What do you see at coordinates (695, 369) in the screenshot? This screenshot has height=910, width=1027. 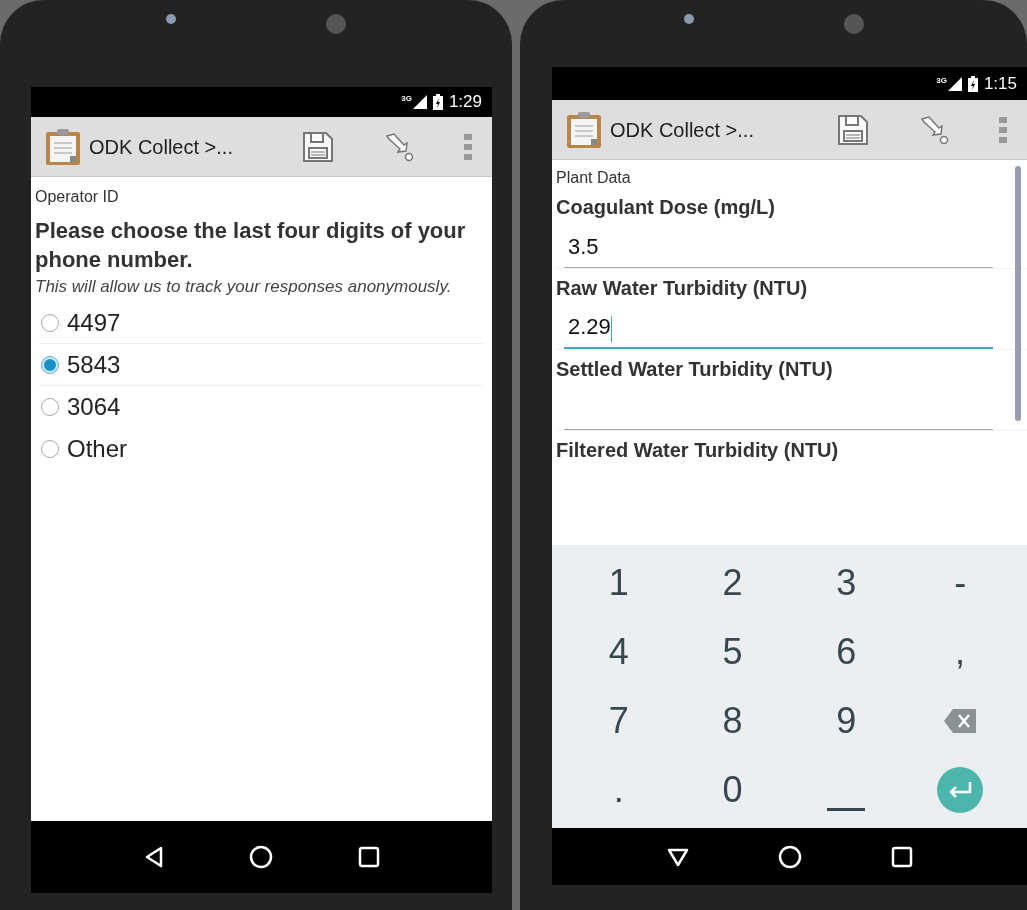 I see `question-label: Settled Water Turbidity (NTU)` at bounding box center [695, 369].